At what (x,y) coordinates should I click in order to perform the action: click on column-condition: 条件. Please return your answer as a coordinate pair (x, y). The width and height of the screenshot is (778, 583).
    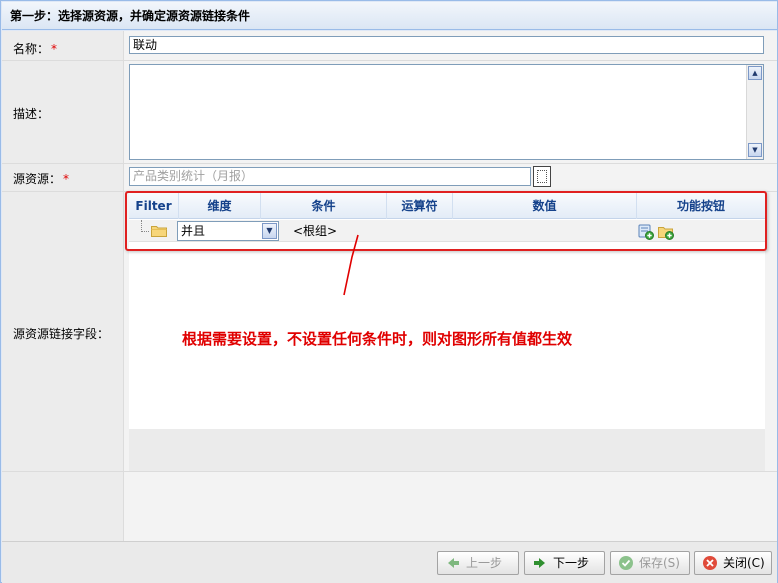
    Looking at the image, I should click on (324, 206).